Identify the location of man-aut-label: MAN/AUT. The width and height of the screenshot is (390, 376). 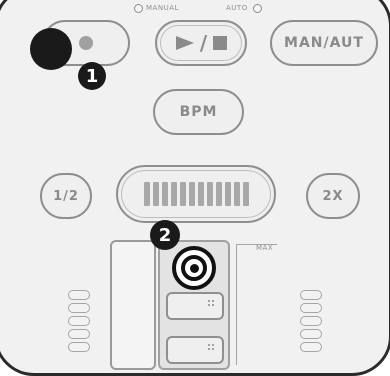
(324, 43).